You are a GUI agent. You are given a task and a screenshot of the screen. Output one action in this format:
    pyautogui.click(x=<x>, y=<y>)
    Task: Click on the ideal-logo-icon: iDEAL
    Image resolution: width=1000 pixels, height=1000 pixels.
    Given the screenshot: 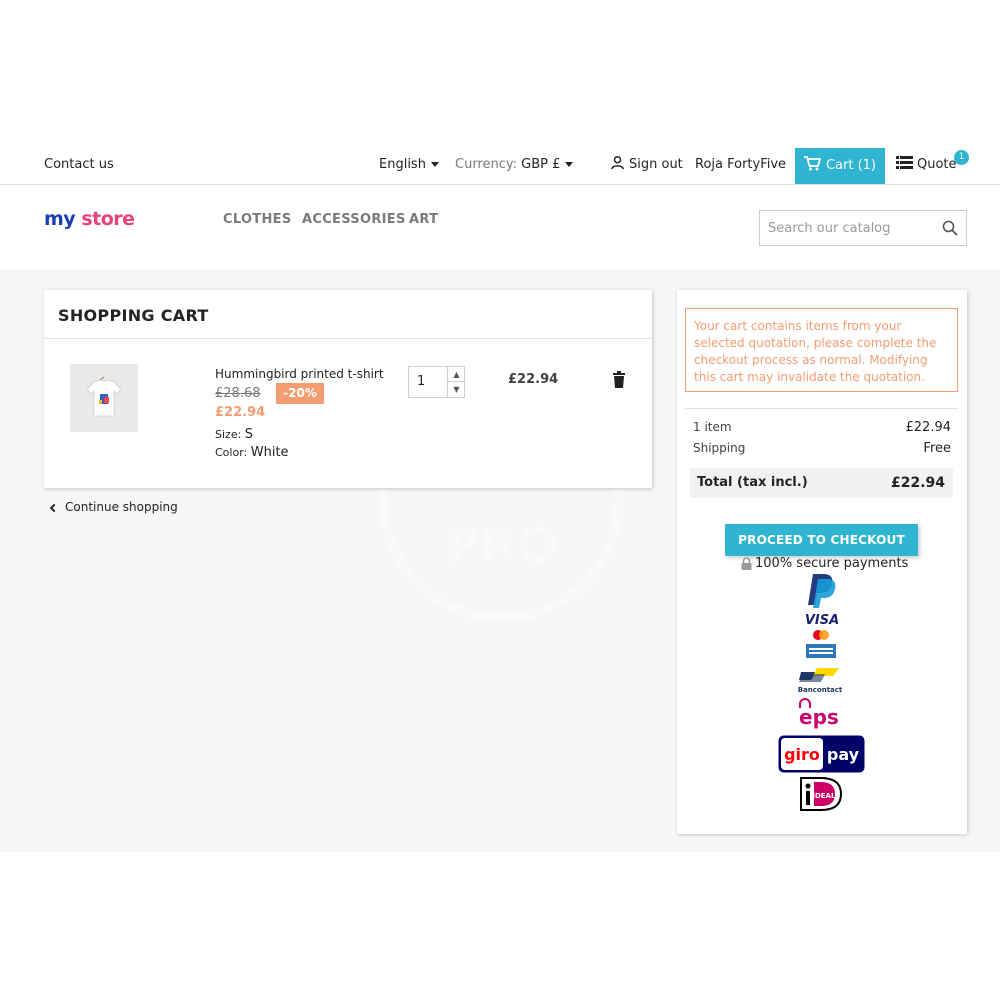 What is the action you would take?
    pyautogui.click(x=821, y=794)
    